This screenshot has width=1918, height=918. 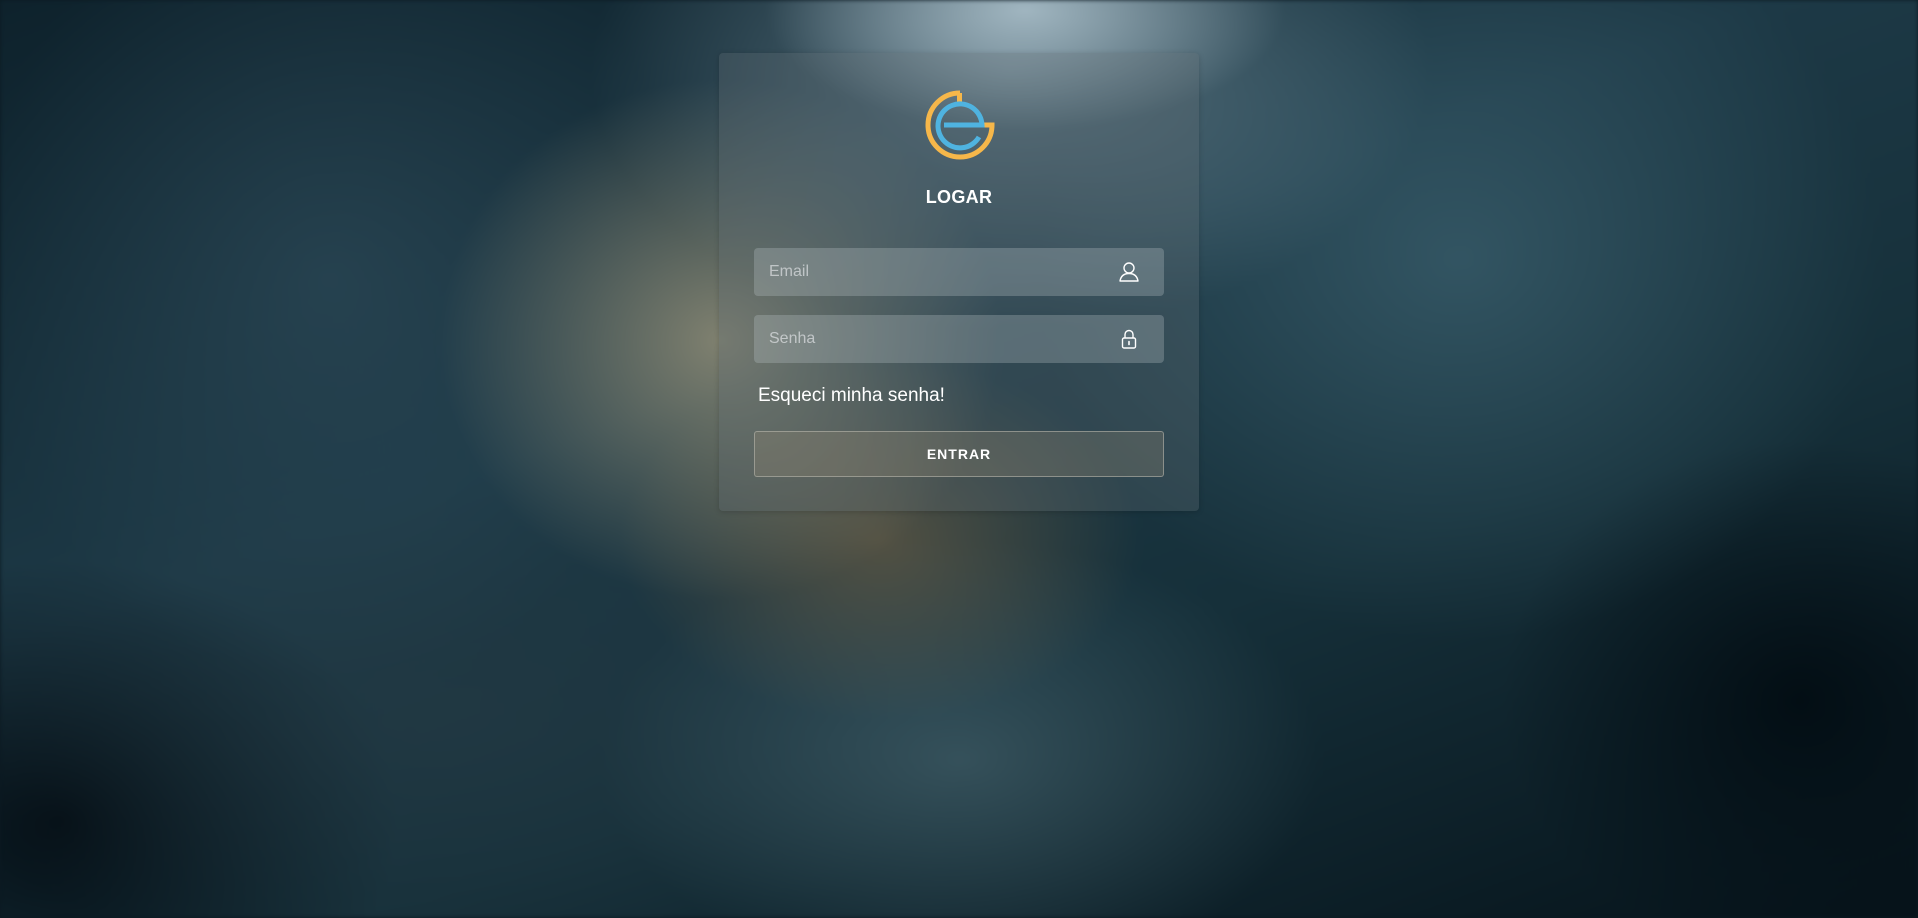 I want to click on email-input, so click(x=959, y=272).